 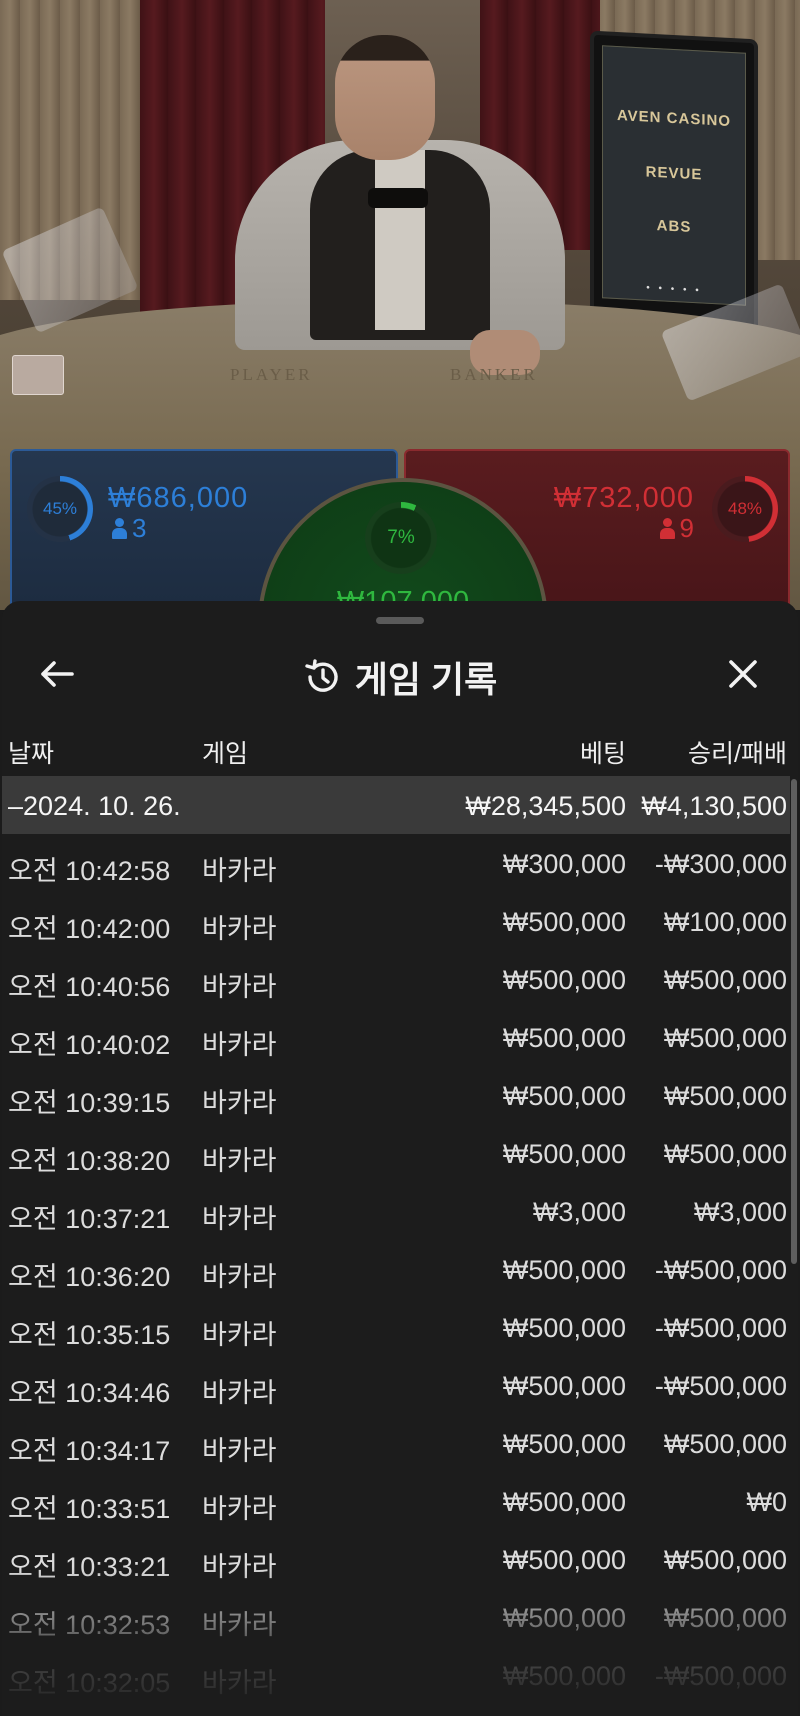 I want to click on row-time: 오전 10:38:20, so click(x=89, y=1161).